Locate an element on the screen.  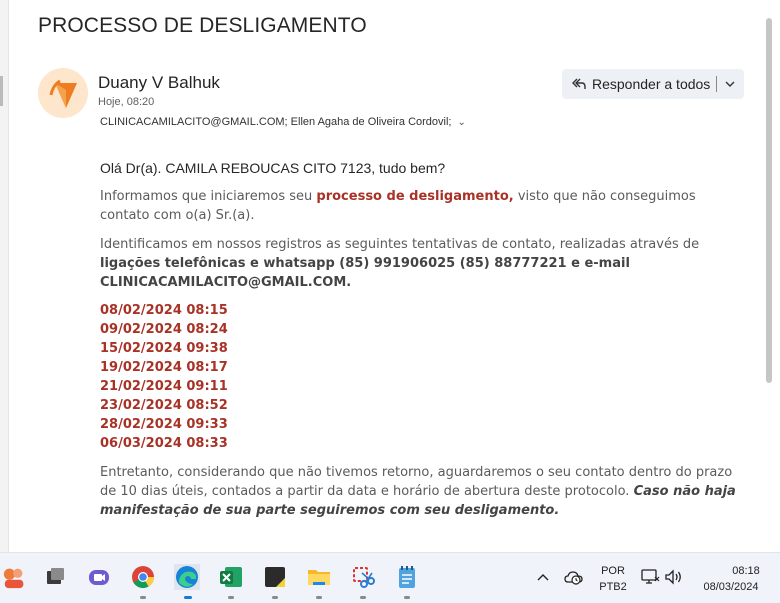
highlight-process: processo de desligamento, is located at coordinates (415, 196).